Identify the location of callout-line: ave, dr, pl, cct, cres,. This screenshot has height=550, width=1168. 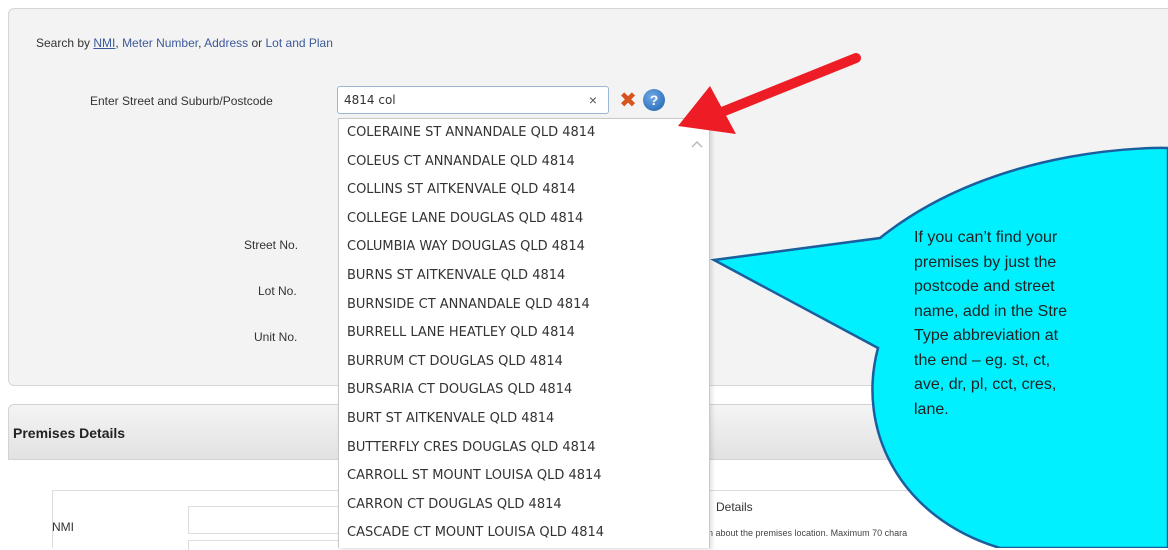
(985, 384).